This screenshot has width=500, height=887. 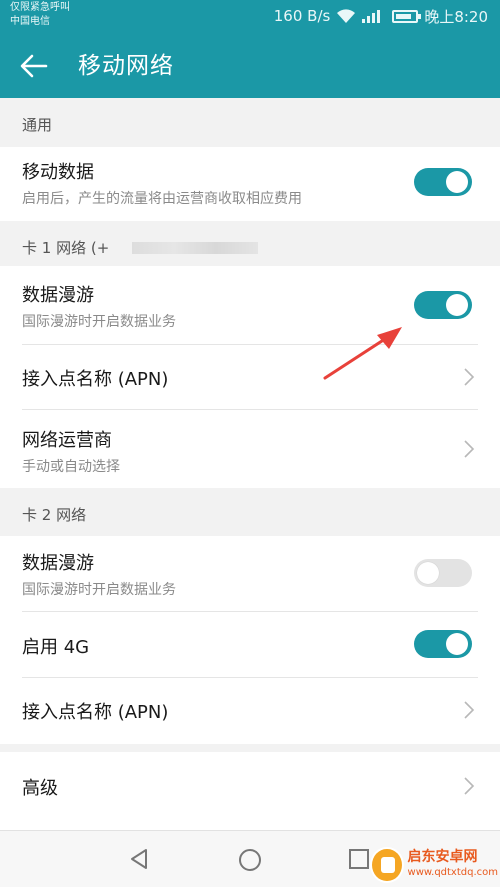 What do you see at coordinates (387, 865) in the screenshot?
I see `watermark-logo-icon` at bounding box center [387, 865].